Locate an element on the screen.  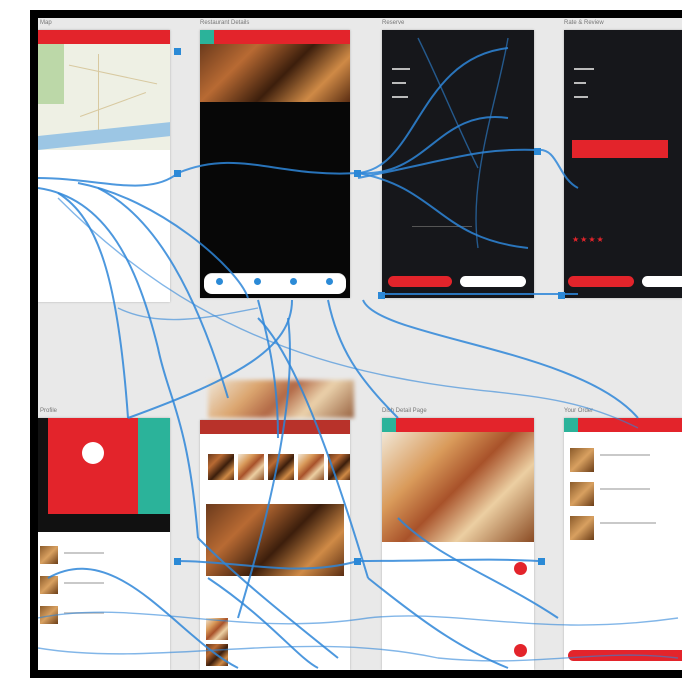
map-screen is located at coordinates (104, 166).